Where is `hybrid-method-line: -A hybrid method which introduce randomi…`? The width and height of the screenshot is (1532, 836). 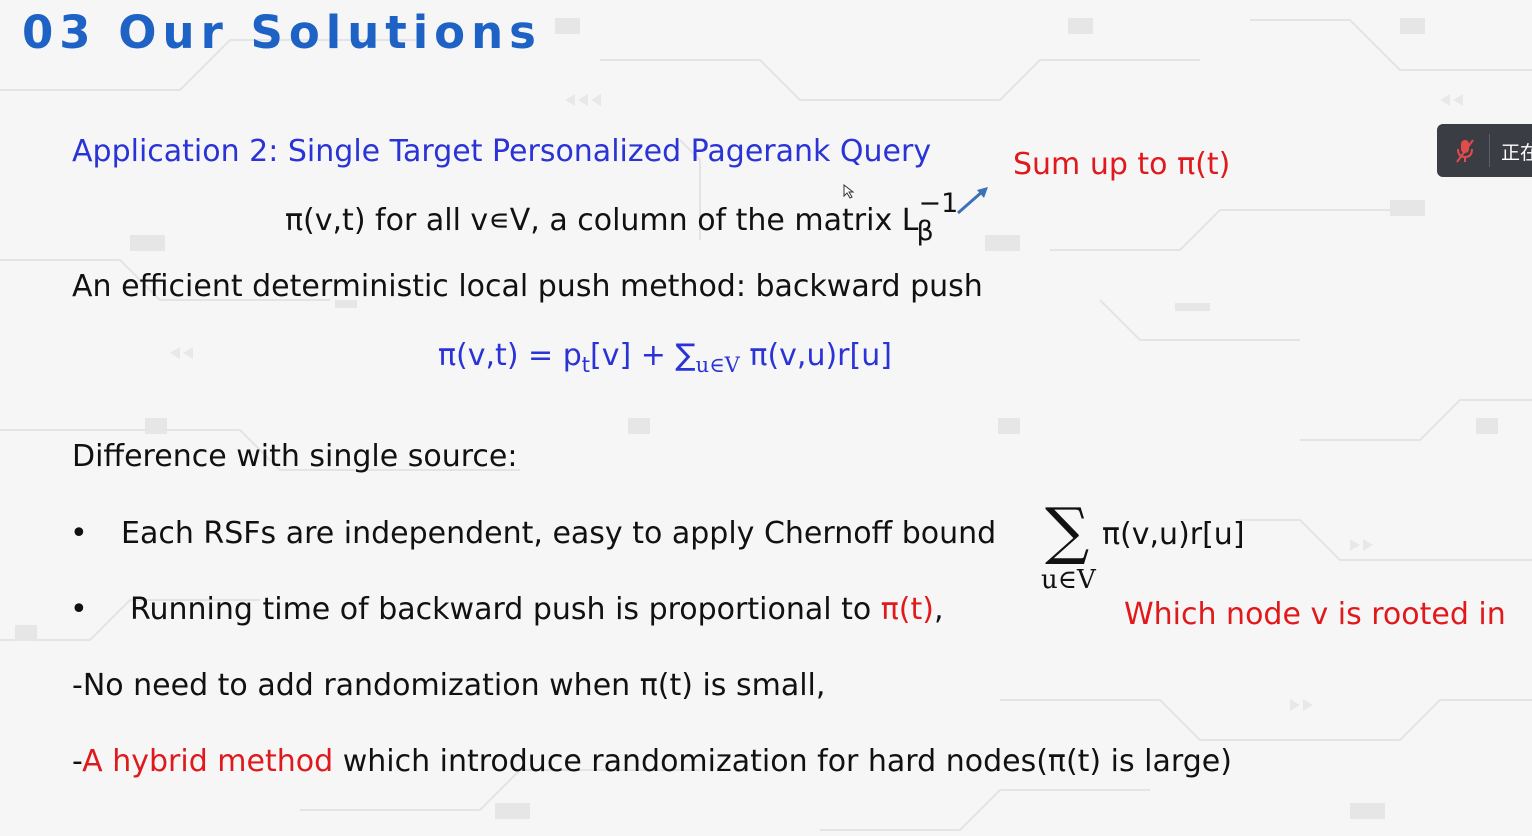
hybrid-method-line: -A hybrid method which introduce randomi… is located at coordinates (652, 761).